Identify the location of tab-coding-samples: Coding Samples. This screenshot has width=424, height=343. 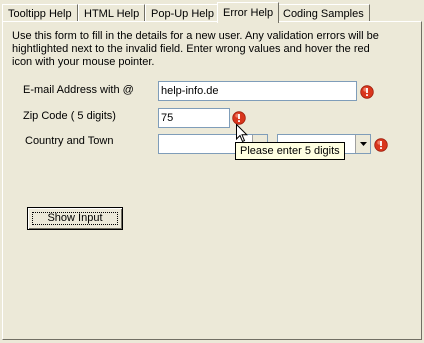
(323, 13).